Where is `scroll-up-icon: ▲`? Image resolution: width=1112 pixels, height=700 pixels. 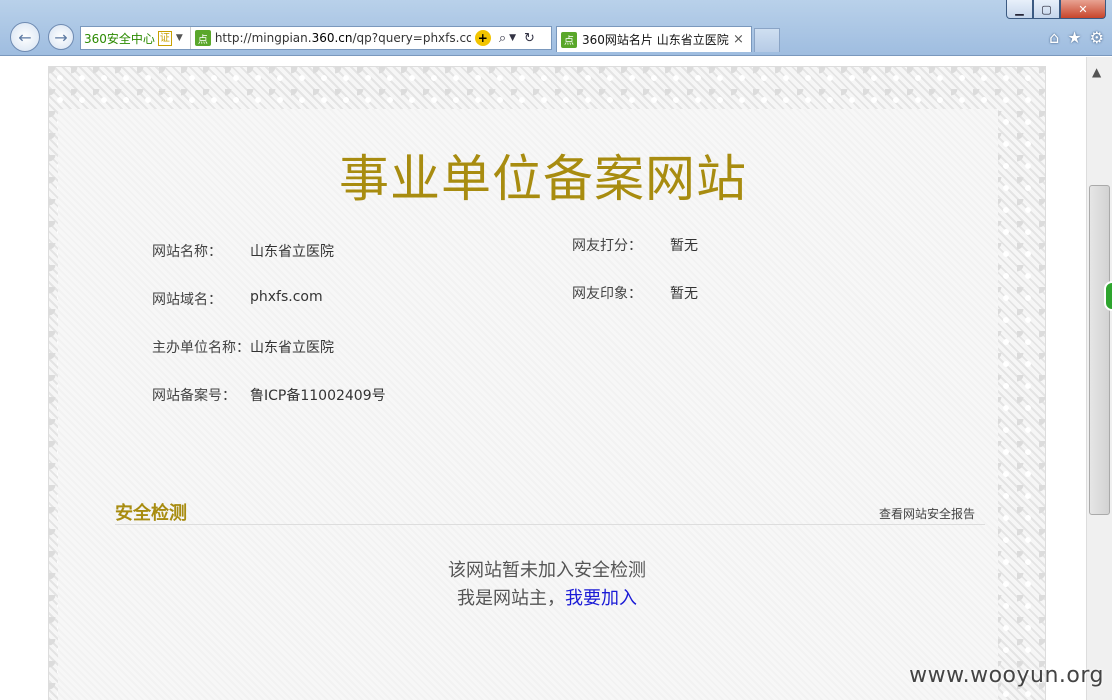 scroll-up-icon: ▲ is located at coordinates (1096, 72).